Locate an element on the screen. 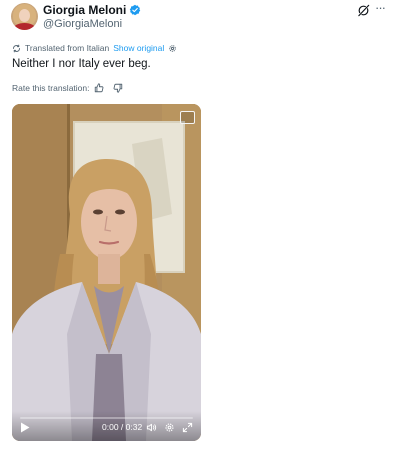  tweet-text: Neither I nor Italy ever beg. is located at coordinates (81, 64).